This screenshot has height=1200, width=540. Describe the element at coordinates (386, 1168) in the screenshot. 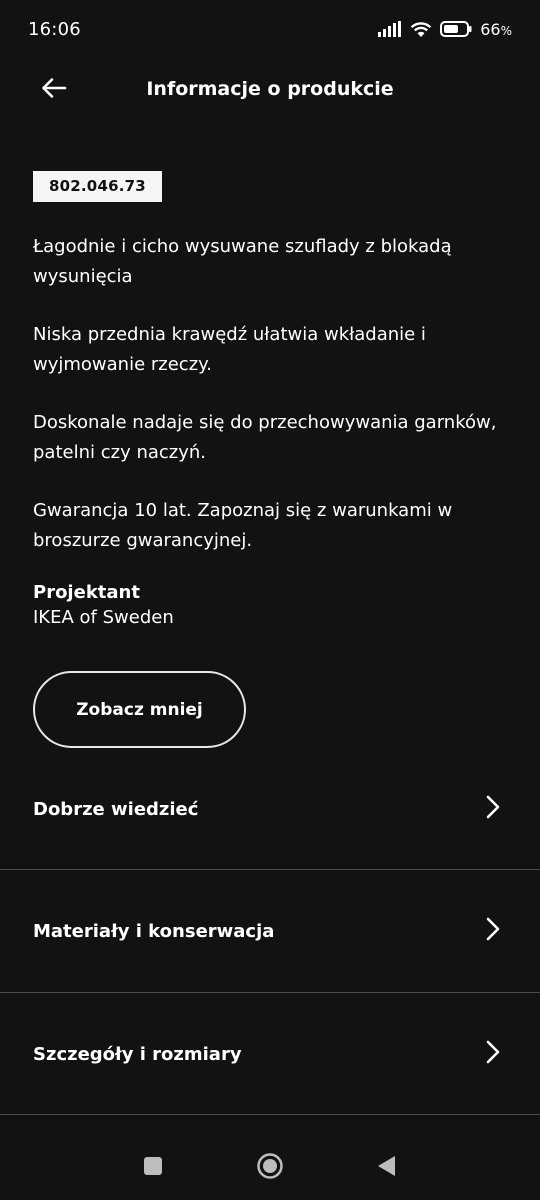

I see `triangle-back-icon` at that location.